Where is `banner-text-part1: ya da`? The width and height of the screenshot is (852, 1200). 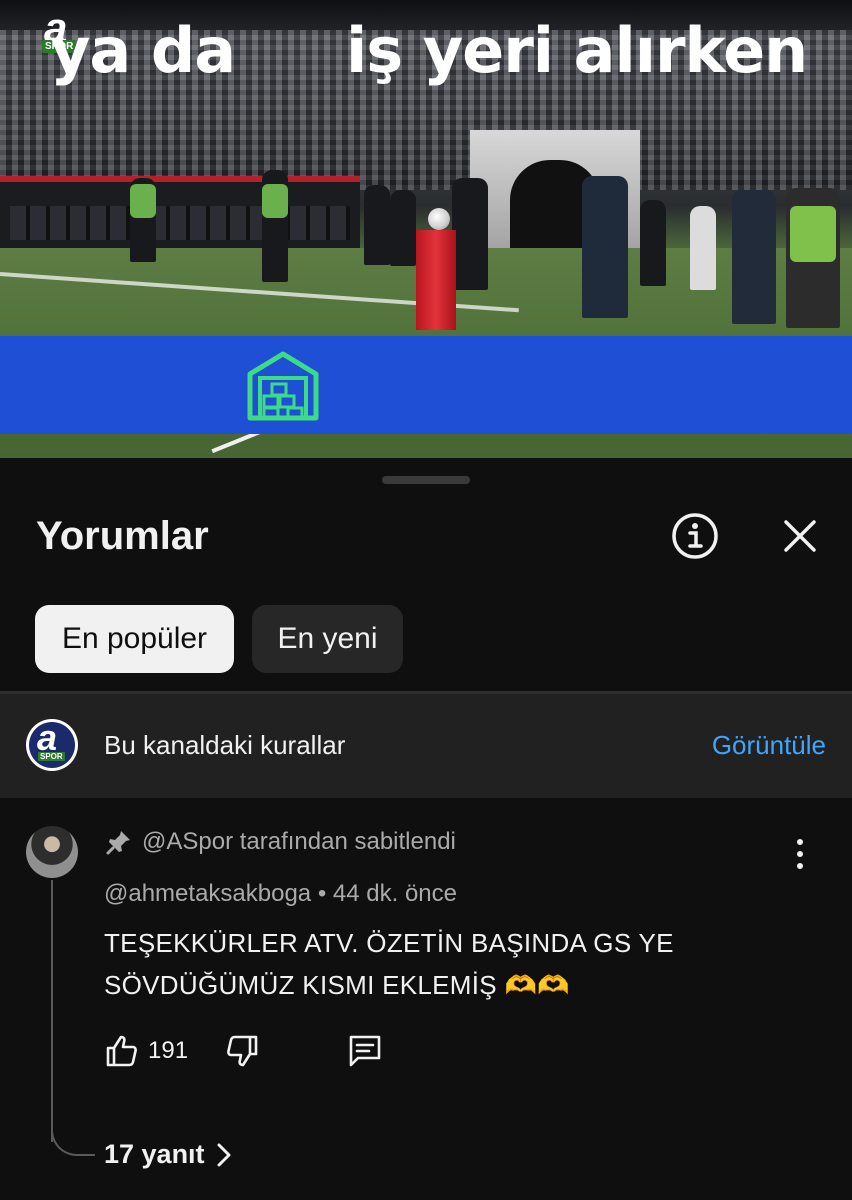 banner-text-part1: ya da is located at coordinates (143, 50).